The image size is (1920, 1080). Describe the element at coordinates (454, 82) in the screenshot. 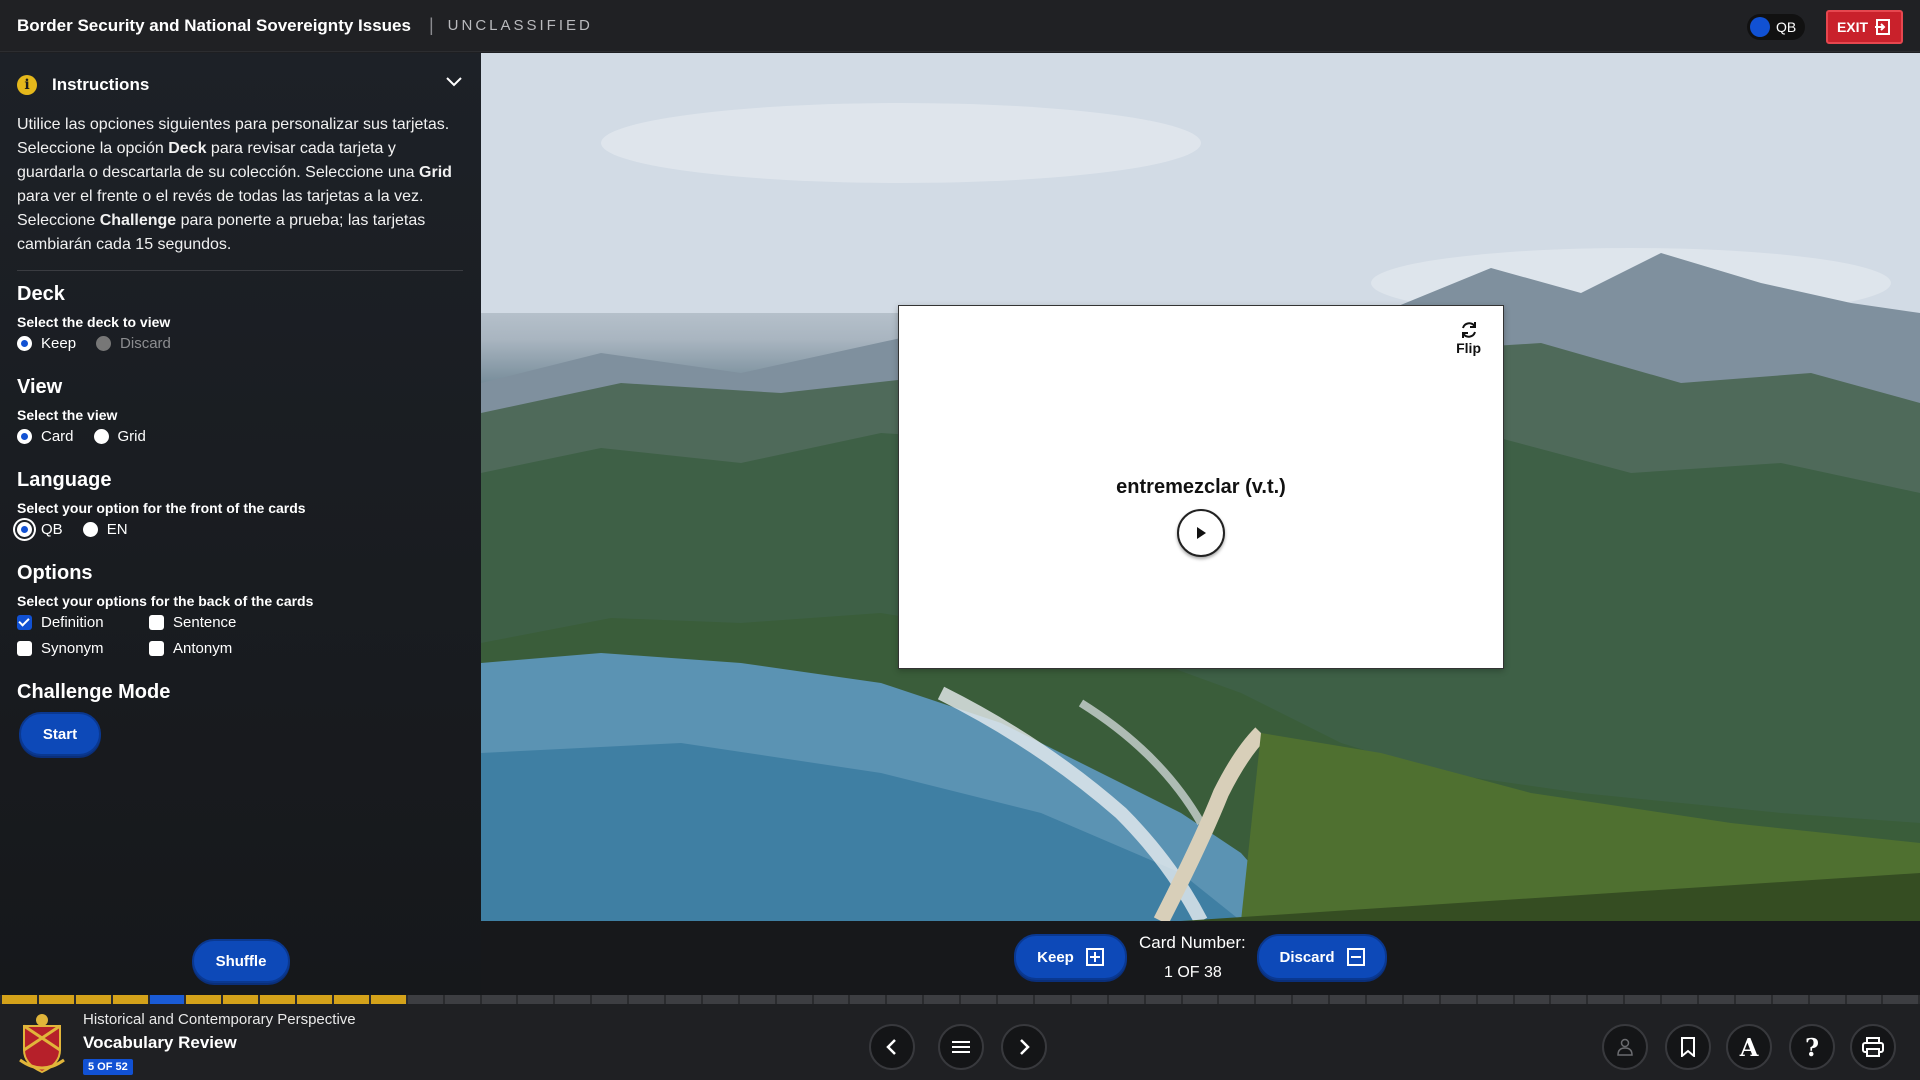

I see `chevron-down-icon` at that location.